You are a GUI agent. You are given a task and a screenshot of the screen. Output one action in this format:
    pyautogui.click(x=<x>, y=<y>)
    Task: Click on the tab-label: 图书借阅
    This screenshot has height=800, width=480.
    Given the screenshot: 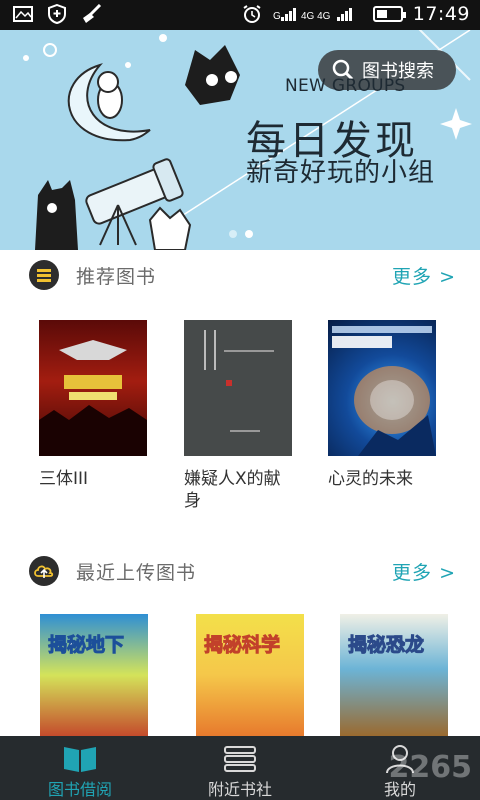 What is the action you would take?
    pyautogui.click(x=79, y=789)
    